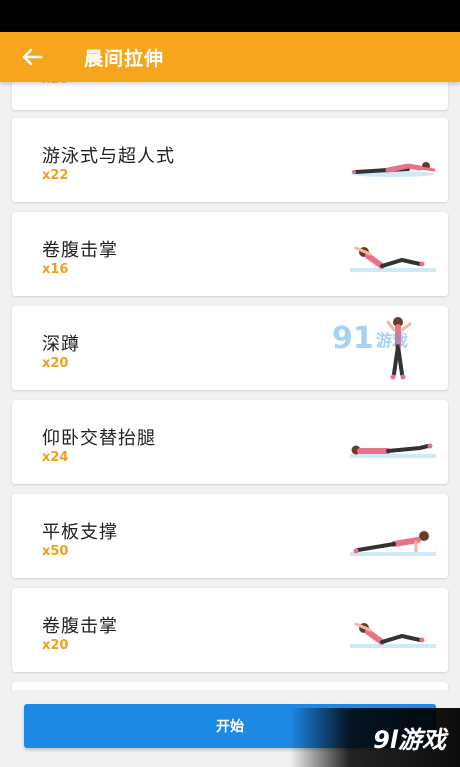  Describe the element at coordinates (55, 551) in the screenshot. I see `exercise-reps: x50` at that location.